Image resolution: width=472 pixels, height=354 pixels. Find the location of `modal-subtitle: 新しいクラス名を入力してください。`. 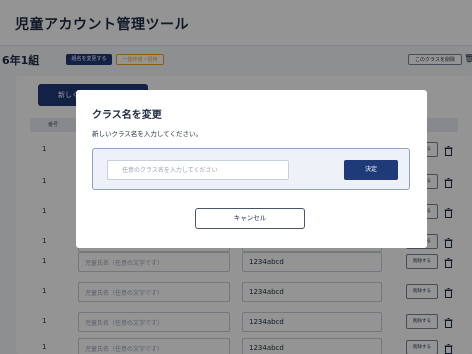

modal-subtitle: 新しいクラス名を入力してください。 is located at coordinates (147, 134).